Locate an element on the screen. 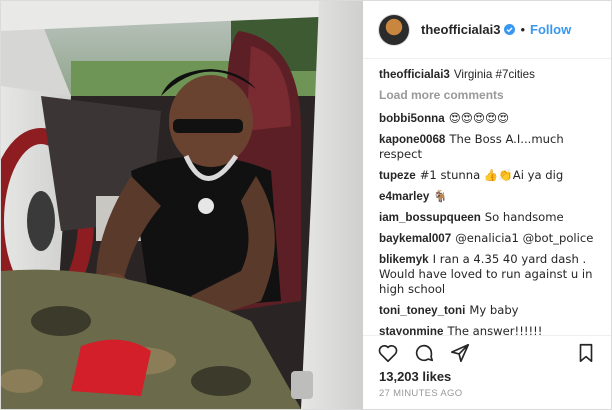 This screenshot has width=612, height=410. comment-text: @enalicia1 @bot_police is located at coordinates (524, 238).